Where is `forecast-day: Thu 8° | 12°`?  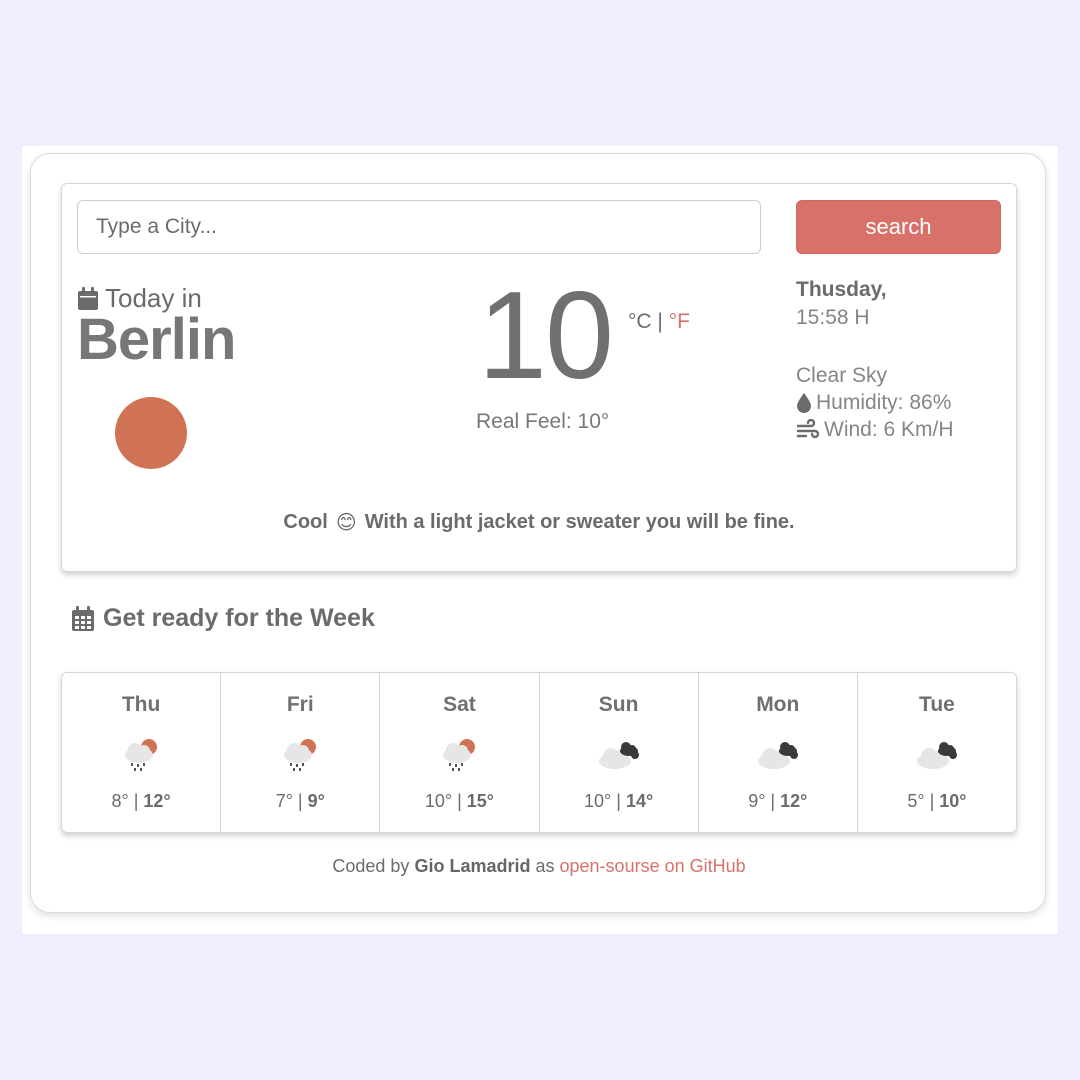
forecast-day: Thu 8° | 12° is located at coordinates (142, 752).